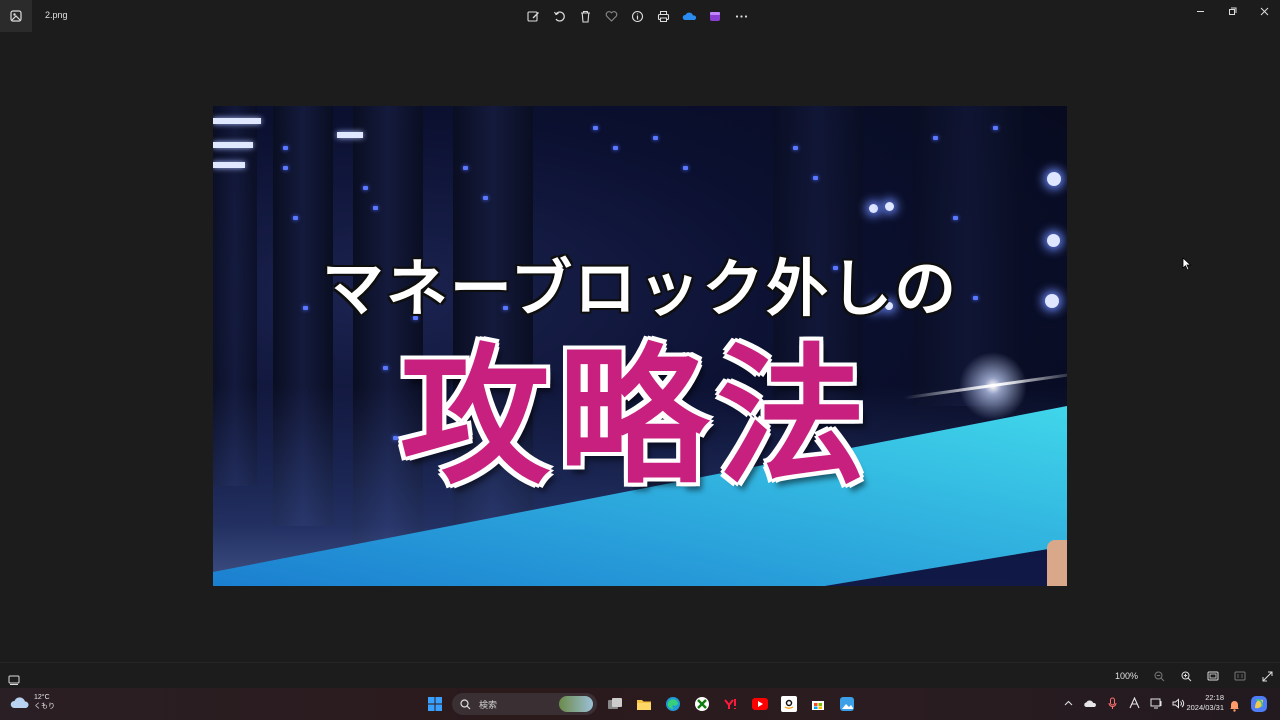 Image resolution: width=1280 pixels, height=720 pixels. I want to click on onedrive-icon, so click(689, 16).